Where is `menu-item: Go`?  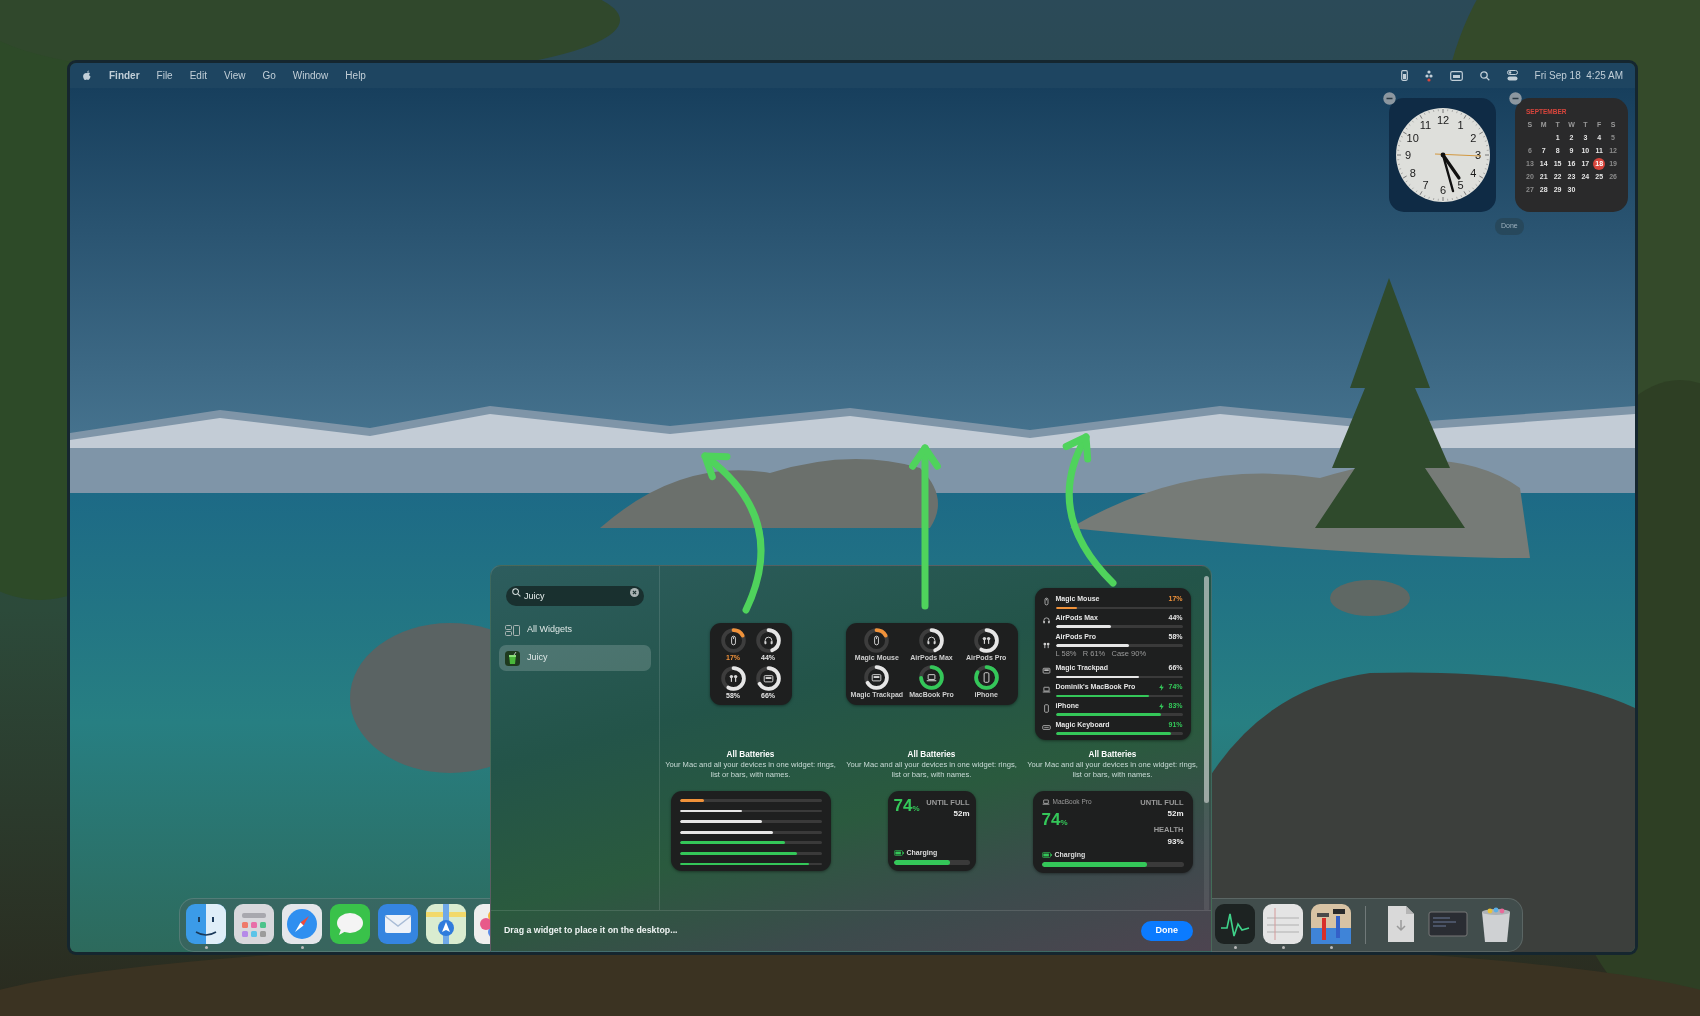 menu-item: Go is located at coordinates (269, 75).